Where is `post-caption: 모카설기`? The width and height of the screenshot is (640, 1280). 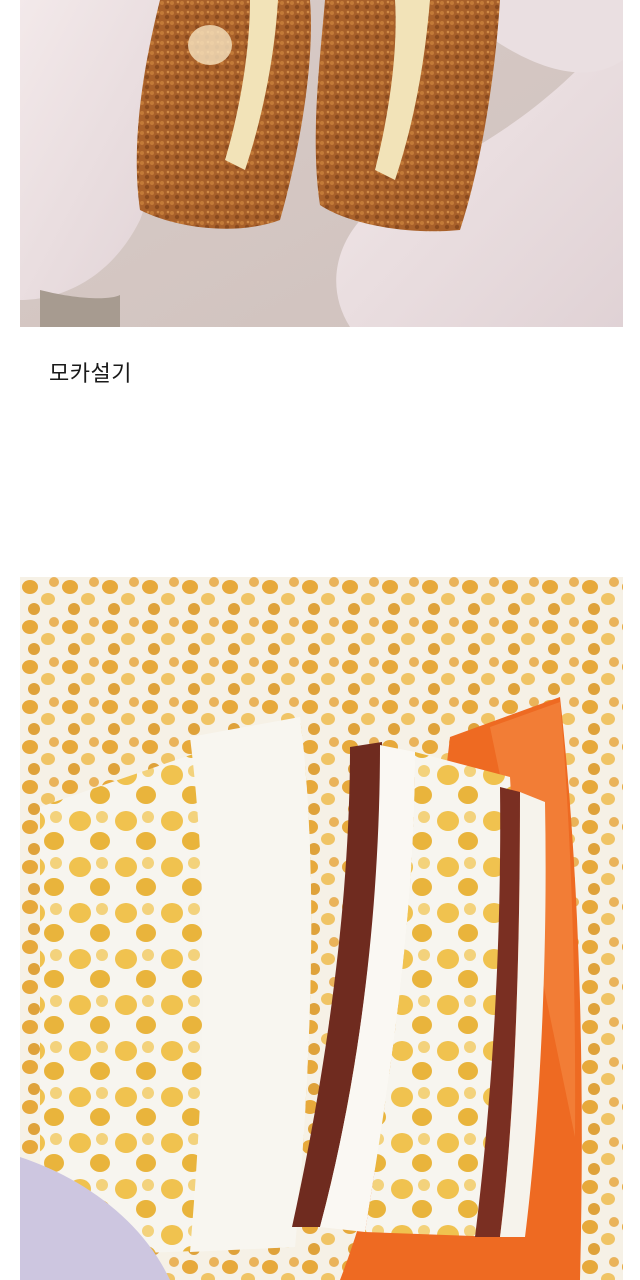 post-caption: 모카설기 is located at coordinates (90, 374).